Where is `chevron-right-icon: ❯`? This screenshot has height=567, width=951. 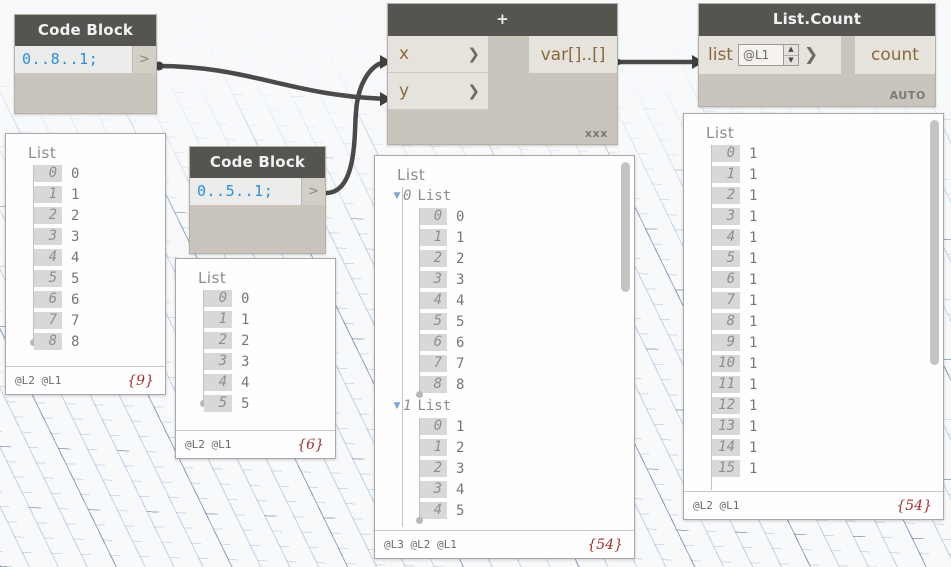
chevron-right-icon: ❯ is located at coordinates (473, 54).